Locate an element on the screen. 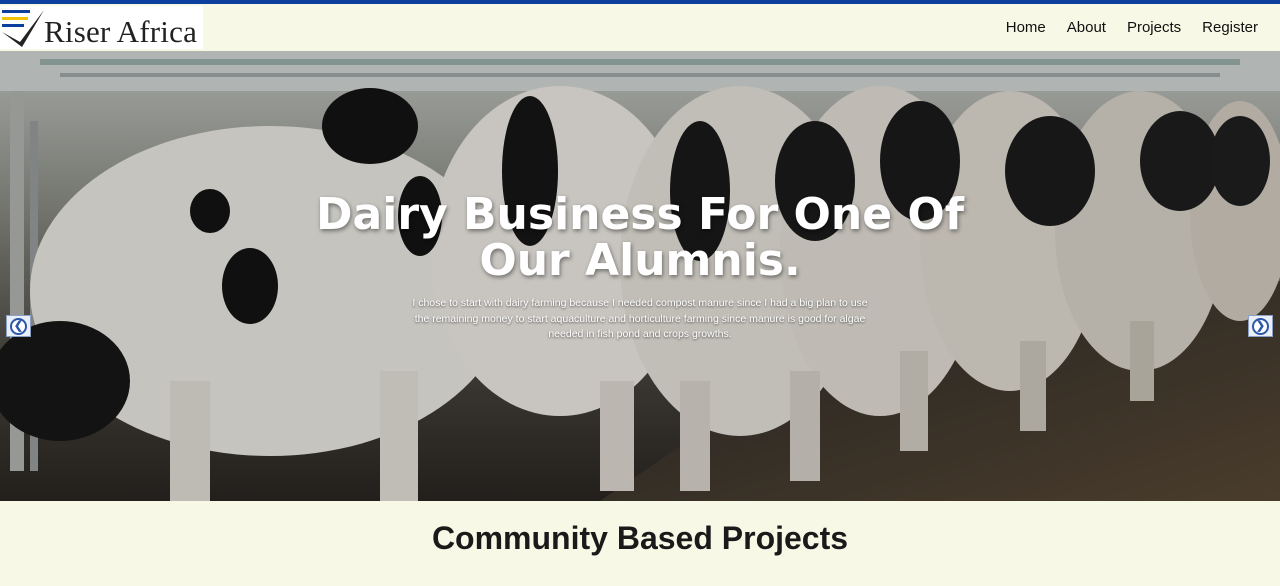 The image size is (1280, 586). nav-projects: Projects is located at coordinates (1154, 27).